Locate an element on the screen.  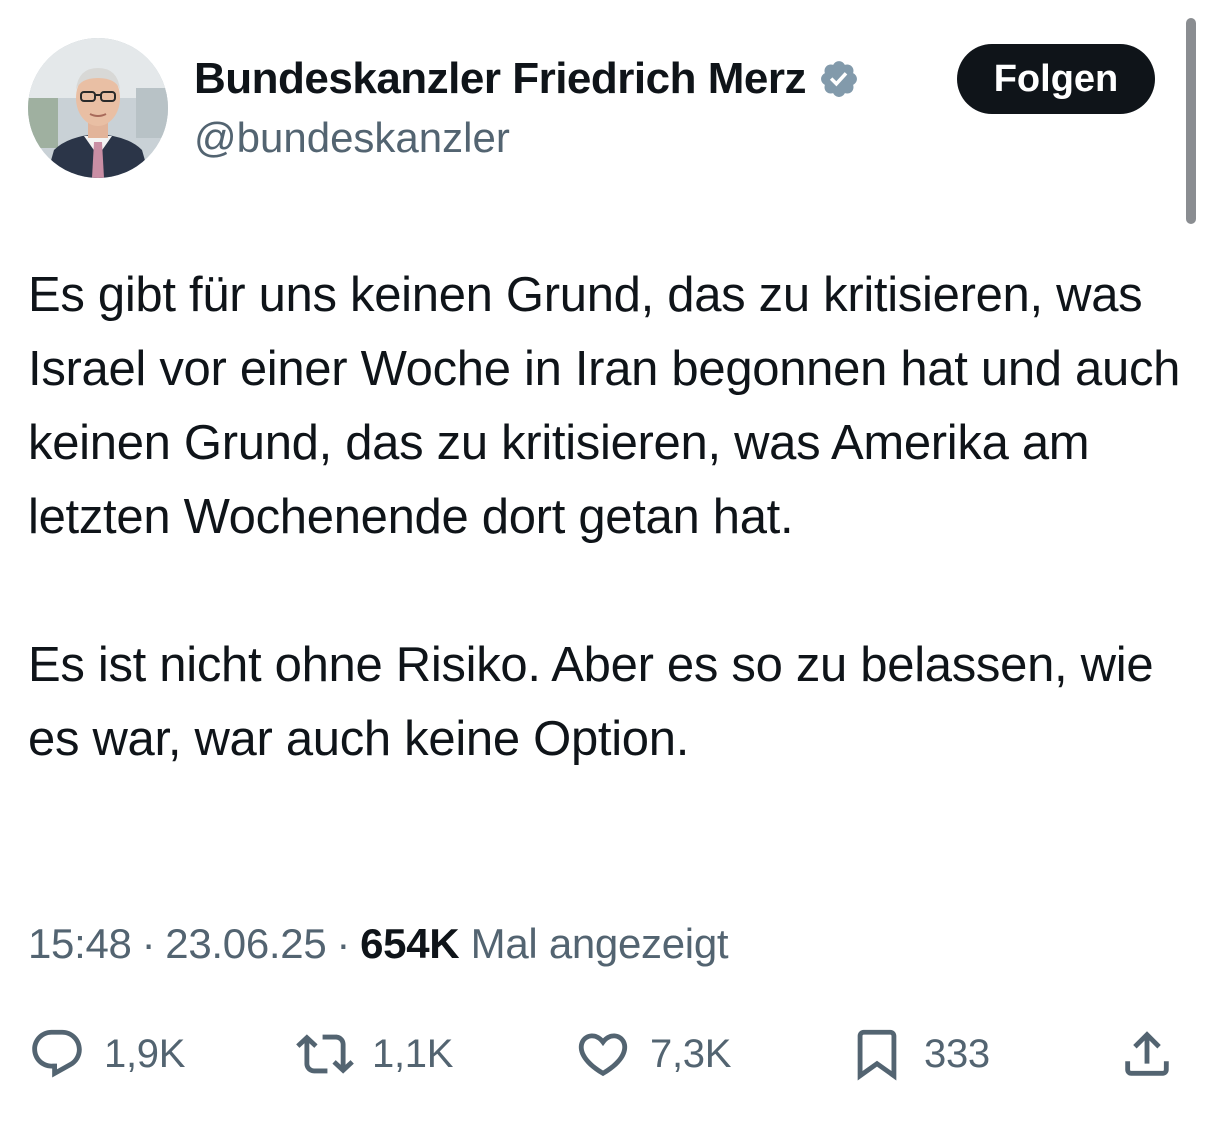
views-label: Mal angezeigt is located at coordinates (599, 943).